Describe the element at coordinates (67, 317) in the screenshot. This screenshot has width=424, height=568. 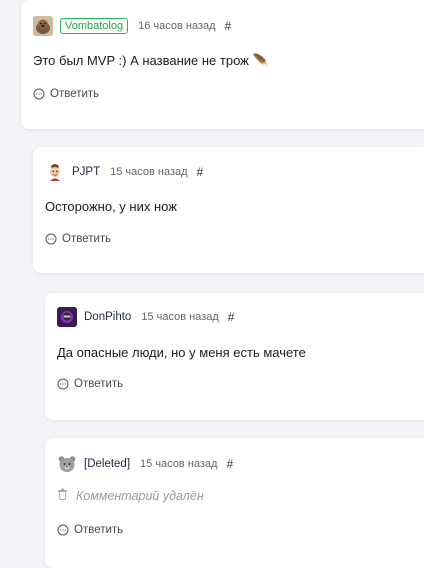
I see `gamer-avatar-icon` at that location.